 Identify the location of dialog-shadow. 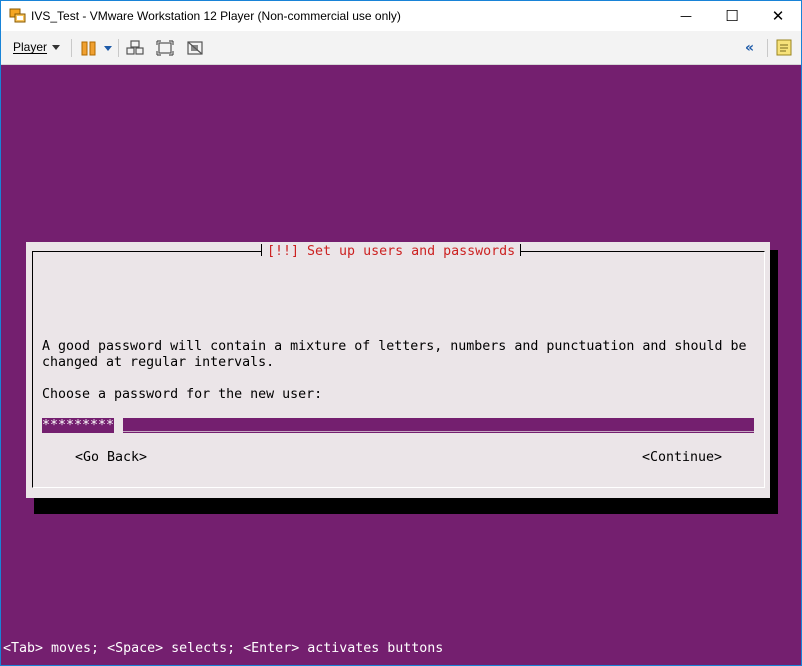
(774, 382).